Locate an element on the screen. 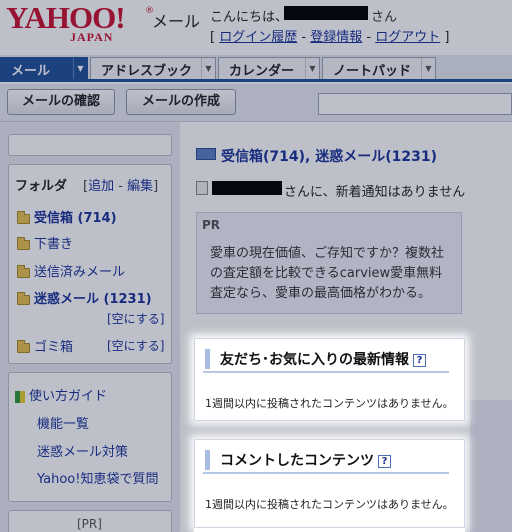 The height and width of the screenshot is (532, 512). pr-label: PR is located at coordinates (211, 225).